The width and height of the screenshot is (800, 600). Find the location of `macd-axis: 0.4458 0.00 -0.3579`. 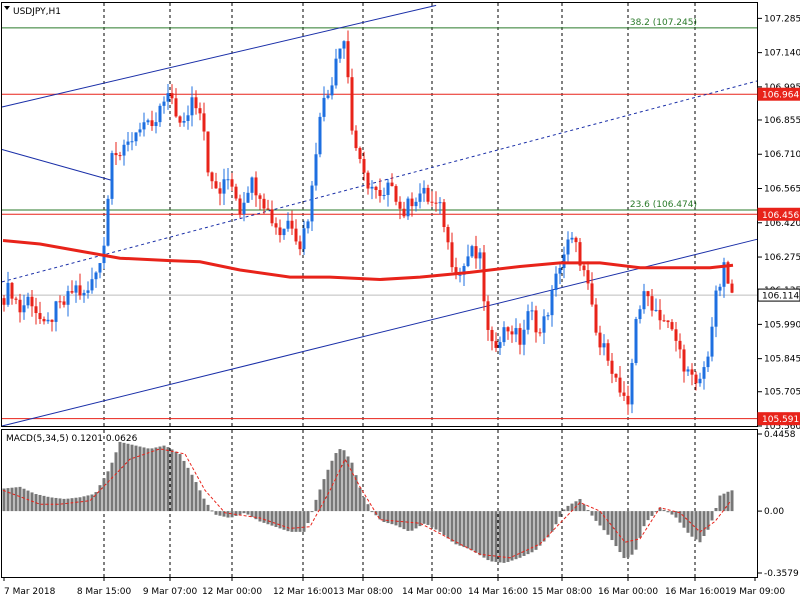

macd-axis: 0.4458 0.00 -0.3579 is located at coordinates (778, 504).